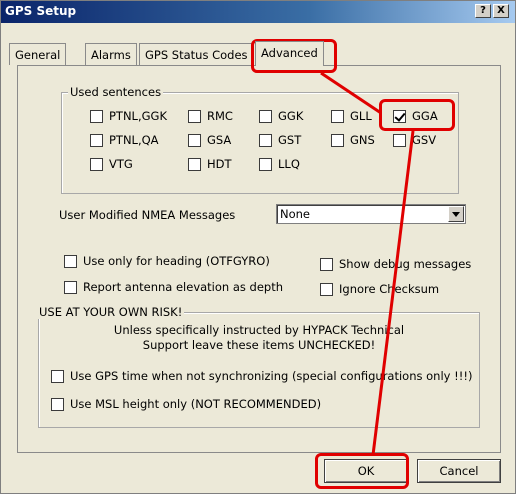 This screenshot has width=516, height=495. What do you see at coordinates (258, 12) in the screenshot?
I see `title-bar: GPS Setup ? X` at bounding box center [258, 12].